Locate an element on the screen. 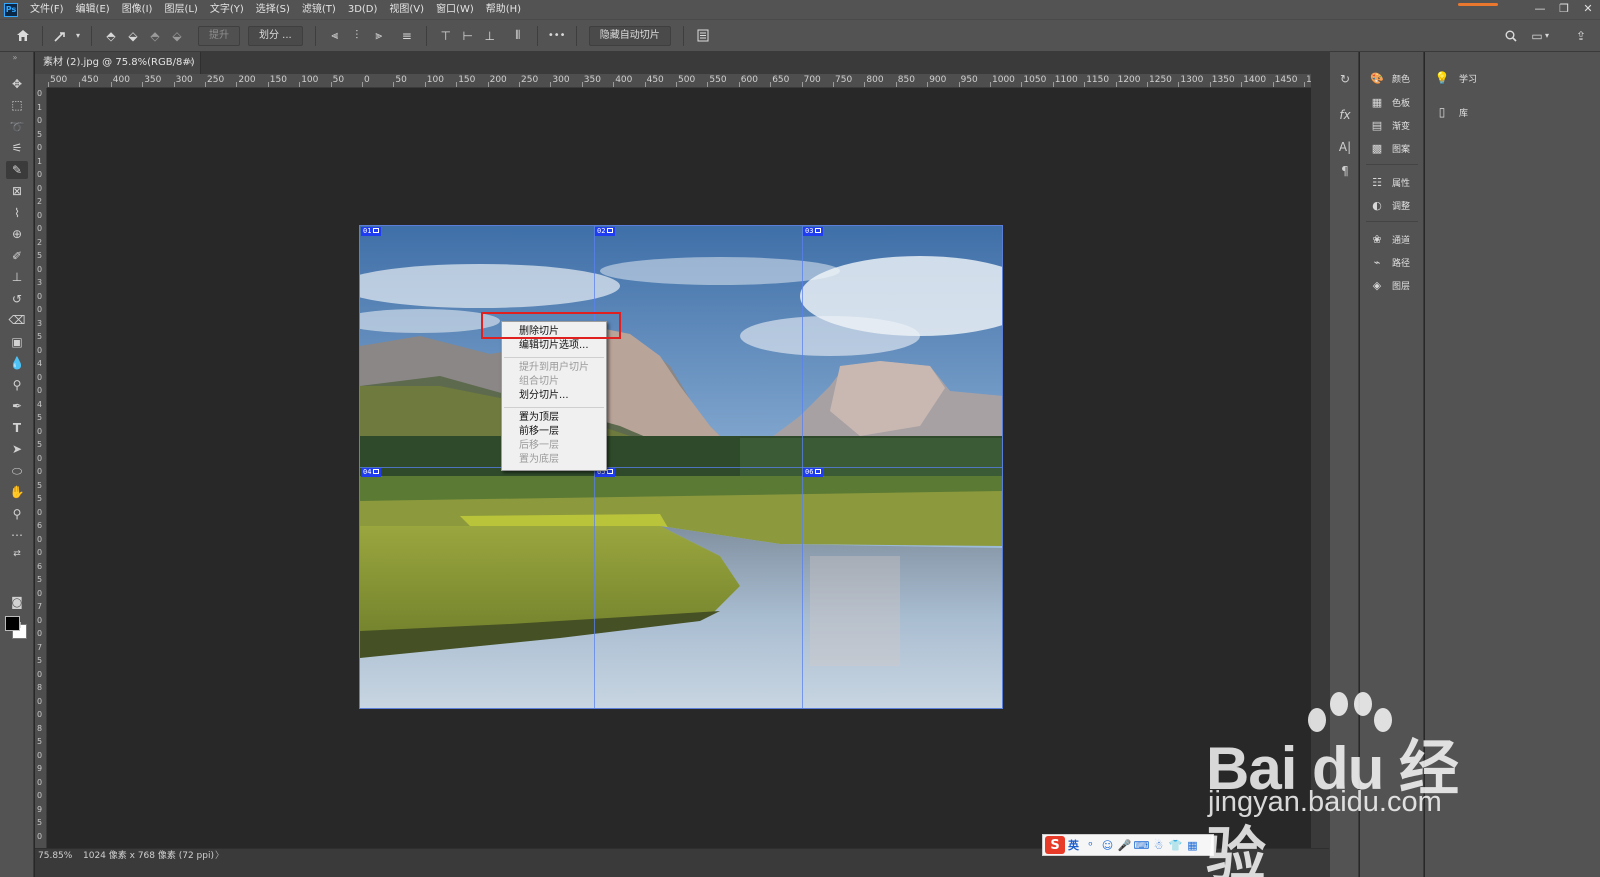  frame-tool-icon: ⊠ is located at coordinates (17, 191).